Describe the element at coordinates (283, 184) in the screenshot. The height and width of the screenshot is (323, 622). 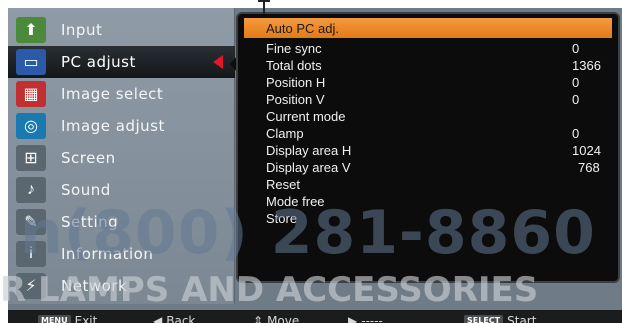
I see `row-label: Reset` at that location.